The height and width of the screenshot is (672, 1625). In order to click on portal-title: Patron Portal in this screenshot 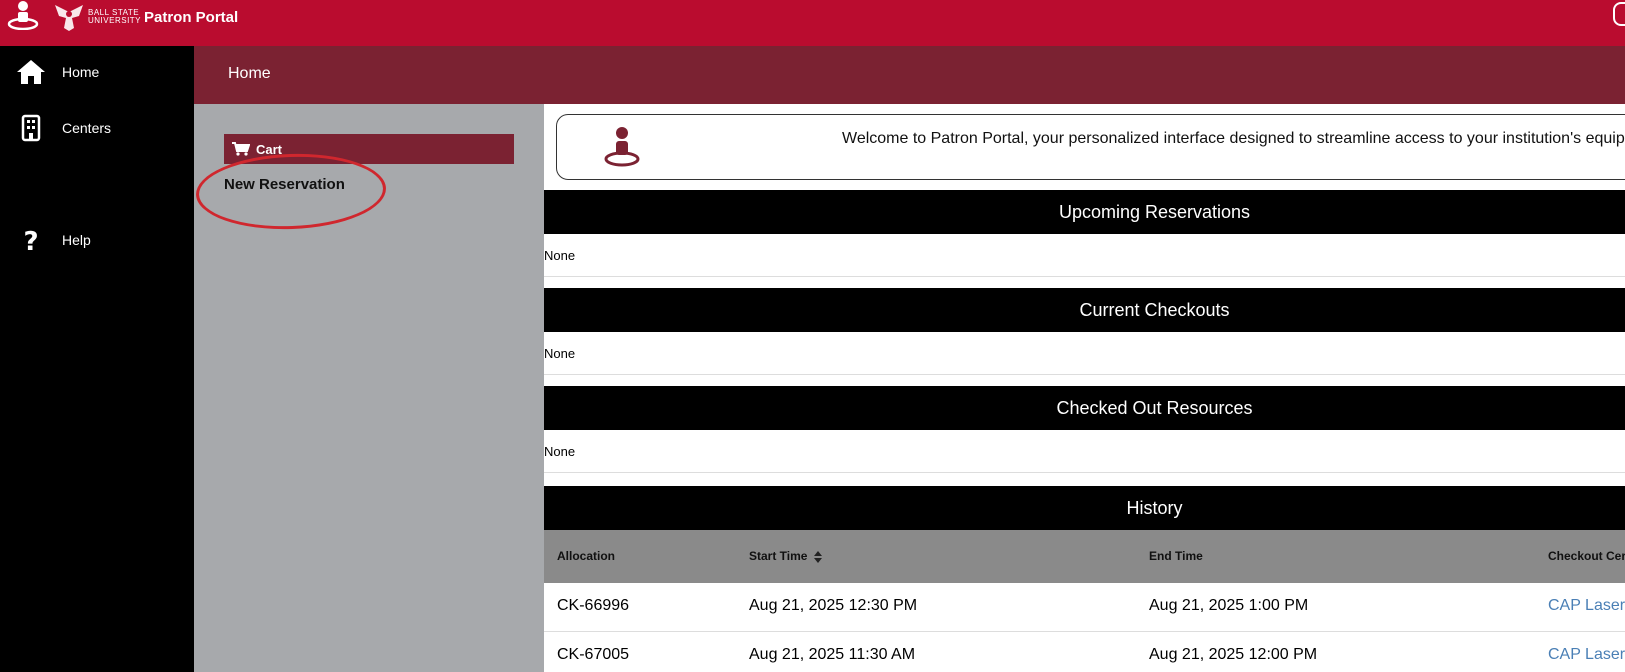, I will do `click(191, 17)`.